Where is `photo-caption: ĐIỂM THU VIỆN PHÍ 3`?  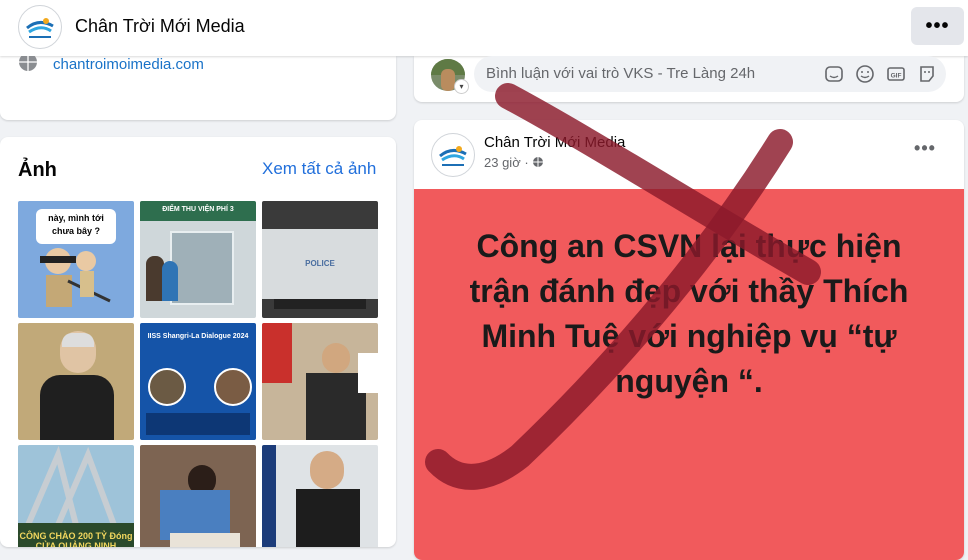 photo-caption: ĐIỂM THU VIỆN PHÍ 3 is located at coordinates (198, 209).